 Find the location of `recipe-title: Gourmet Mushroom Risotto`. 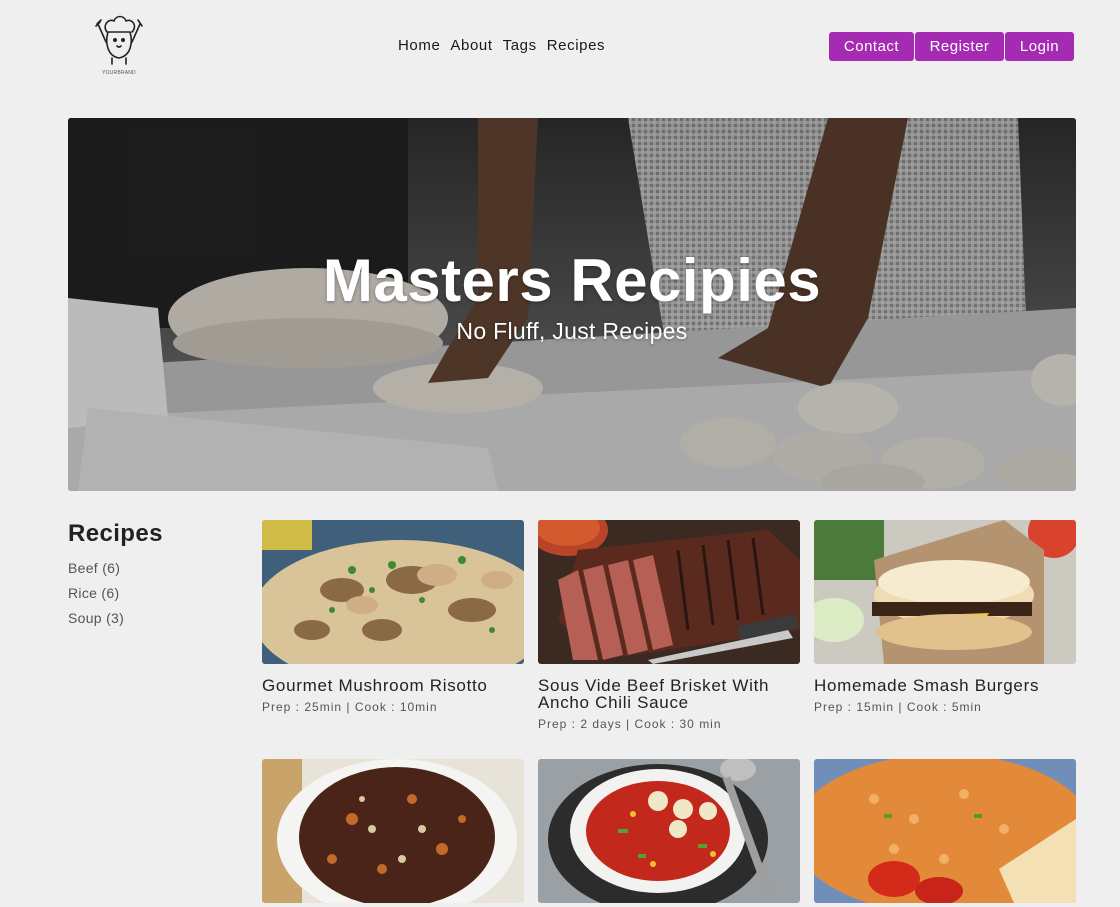

recipe-title: Gourmet Mushroom Risotto is located at coordinates (393, 685).